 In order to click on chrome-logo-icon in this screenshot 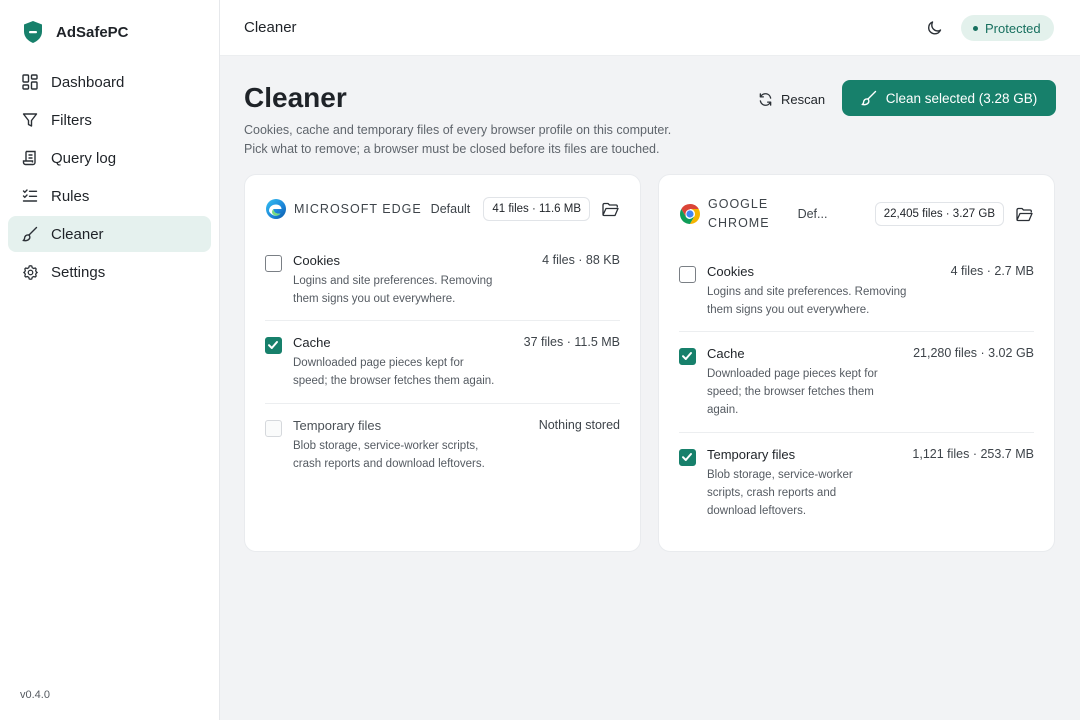, I will do `click(690, 214)`.